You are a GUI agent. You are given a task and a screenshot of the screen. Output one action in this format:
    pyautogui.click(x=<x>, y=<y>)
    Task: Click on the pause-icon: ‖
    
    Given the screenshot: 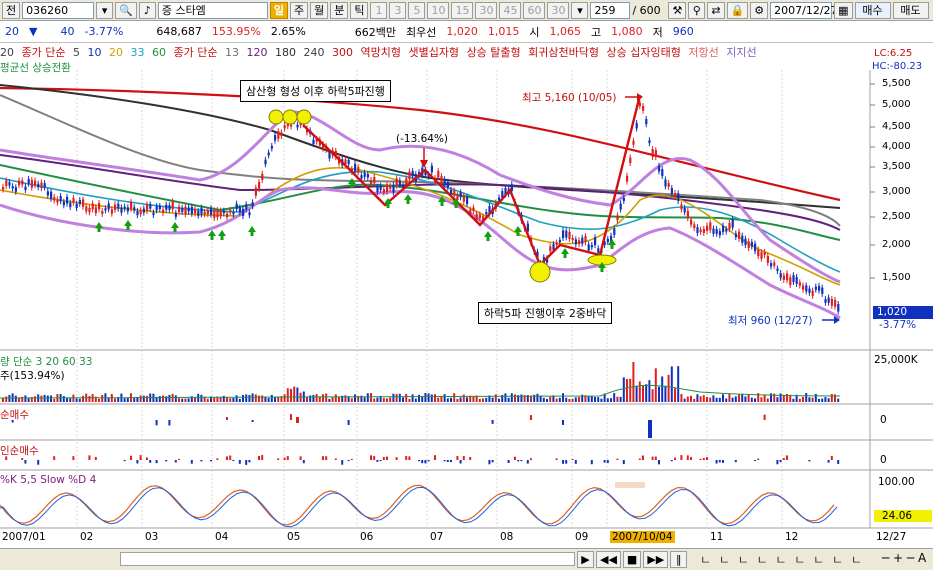 What is the action you would take?
    pyautogui.click(x=679, y=559)
    